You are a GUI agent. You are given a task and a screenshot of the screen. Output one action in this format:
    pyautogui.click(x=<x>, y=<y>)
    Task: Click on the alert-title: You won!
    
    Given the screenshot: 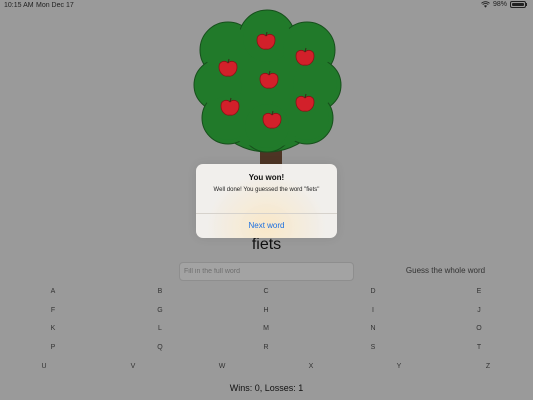 What is the action you would take?
    pyautogui.click(x=266, y=177)
    